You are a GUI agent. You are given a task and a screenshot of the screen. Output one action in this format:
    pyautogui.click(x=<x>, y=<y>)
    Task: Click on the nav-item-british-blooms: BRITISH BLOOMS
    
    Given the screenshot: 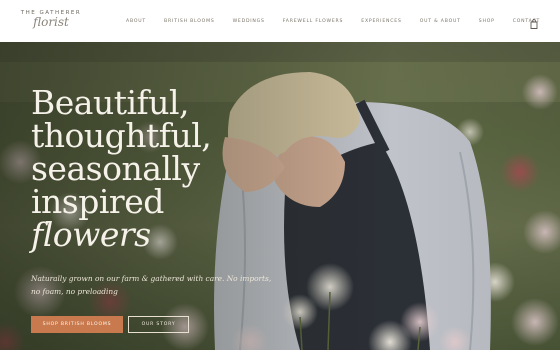 What is the action you would take?
    pyautogui.click(x=189, y=21)
    